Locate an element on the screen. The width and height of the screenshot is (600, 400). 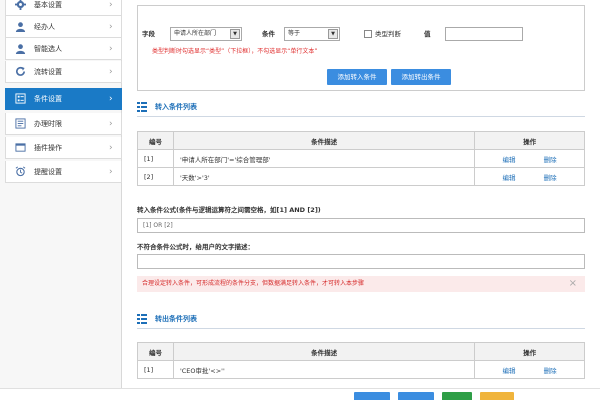
add-out-condition-button: 添加转出条件 is located at coordinates (421, 77).